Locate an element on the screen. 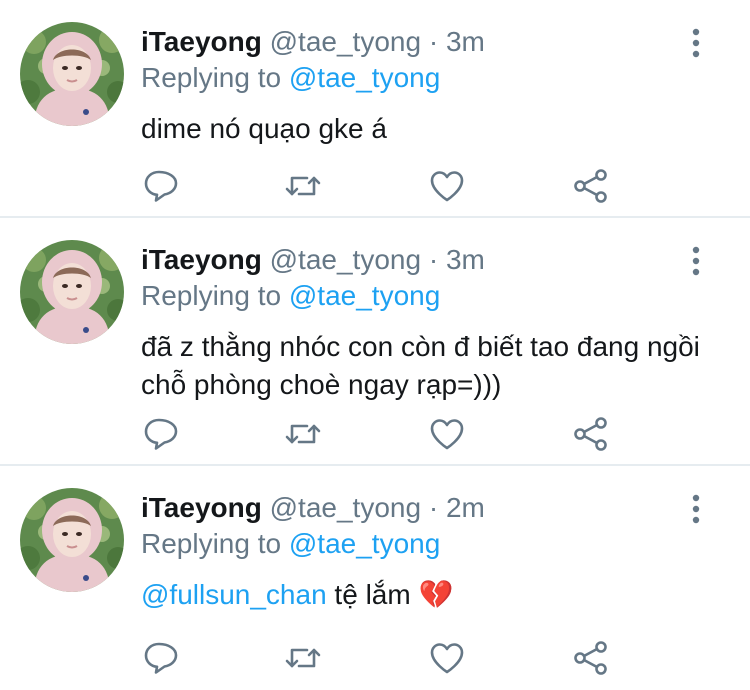 Image resolution: width=750 pixels, height=690 pixels. mention-link: @fullsun_chan is located at coordinates (234, 594).